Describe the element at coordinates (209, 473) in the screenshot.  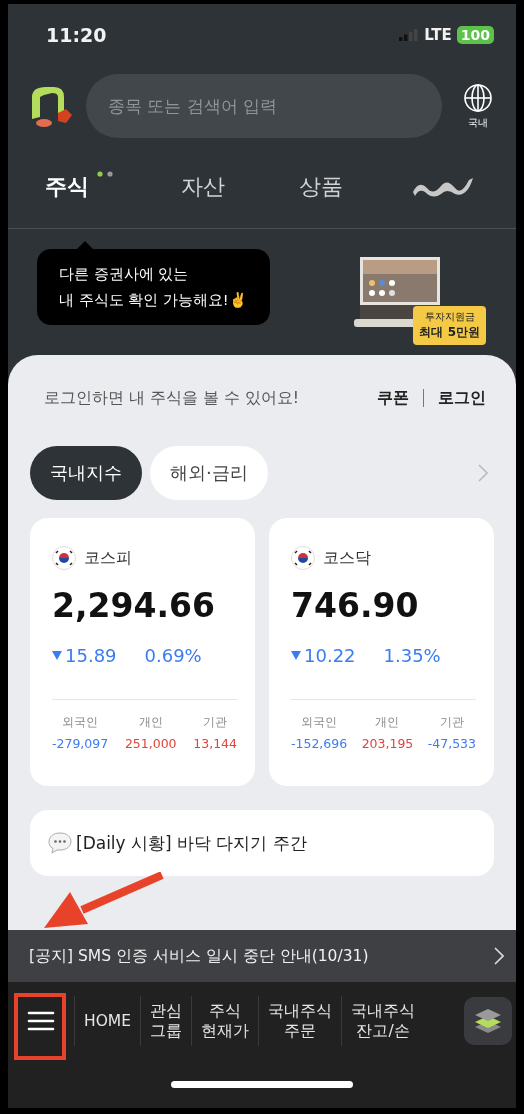
I see `index-tab: 해외·금리` at that location.